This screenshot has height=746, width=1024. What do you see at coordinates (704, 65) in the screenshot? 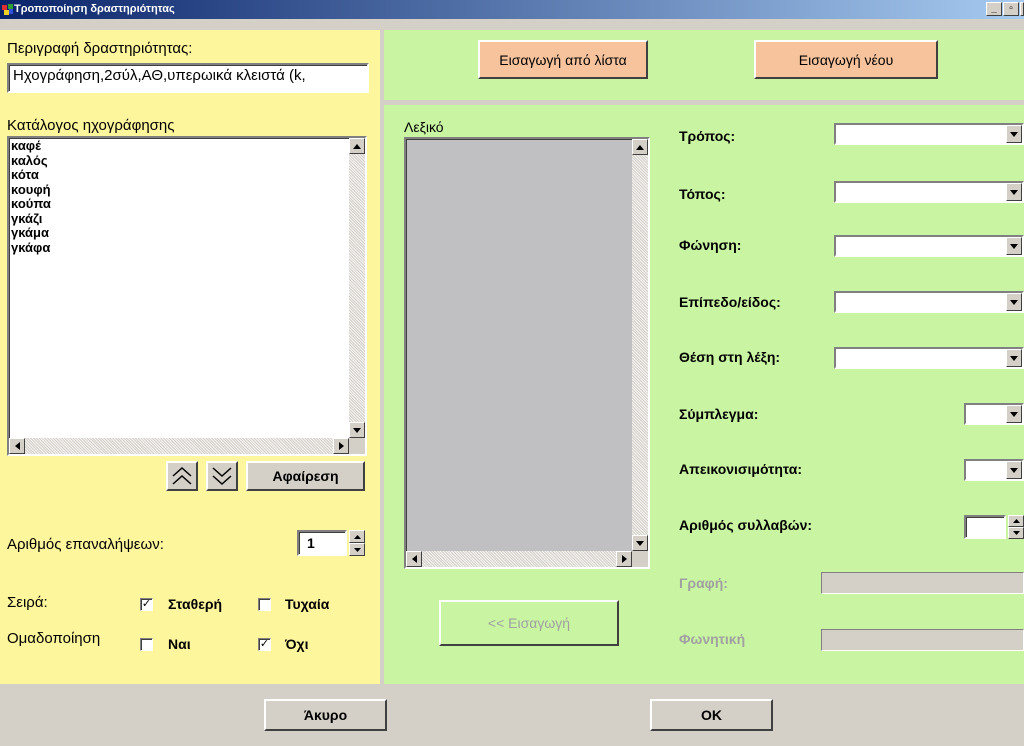
I see `top-panel: Εισαγωγή από λίστα Εισαγωγή νέου` at bounding box center [704, 65].